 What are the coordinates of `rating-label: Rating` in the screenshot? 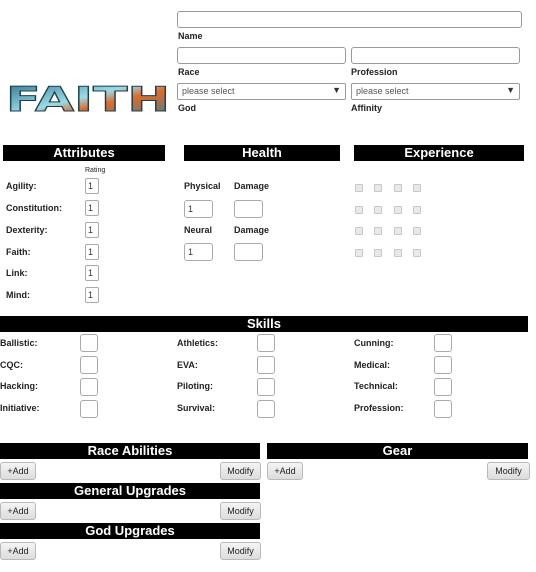 It's located at (95, 170).